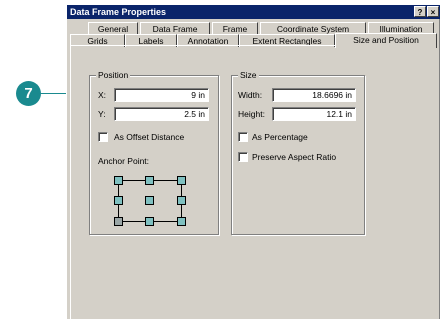 This screenshot has height=320, width=440. What do you see at coordinates (248, 75) in the screenshot?
I see `size-group-title: Size` at bounding box center [248, 75].